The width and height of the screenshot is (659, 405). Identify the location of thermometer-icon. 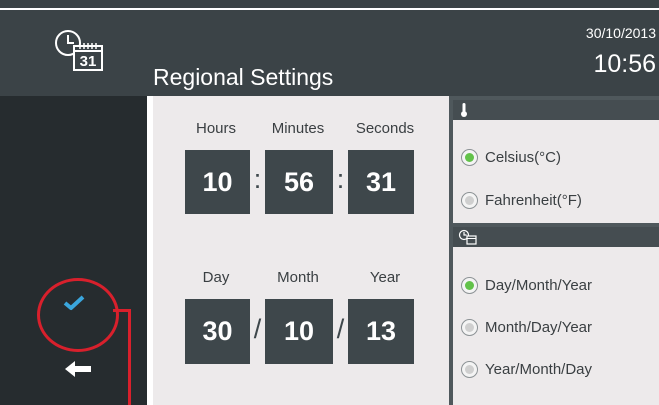
(464, 110).